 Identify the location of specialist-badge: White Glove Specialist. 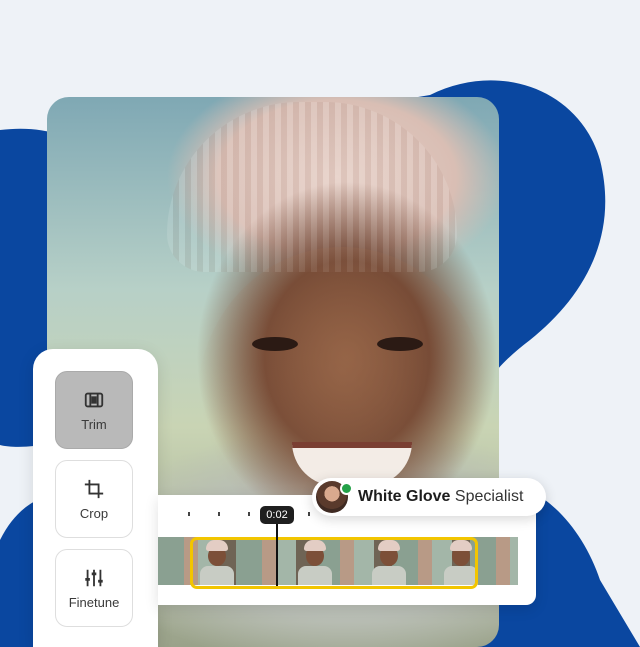
(429, 497).